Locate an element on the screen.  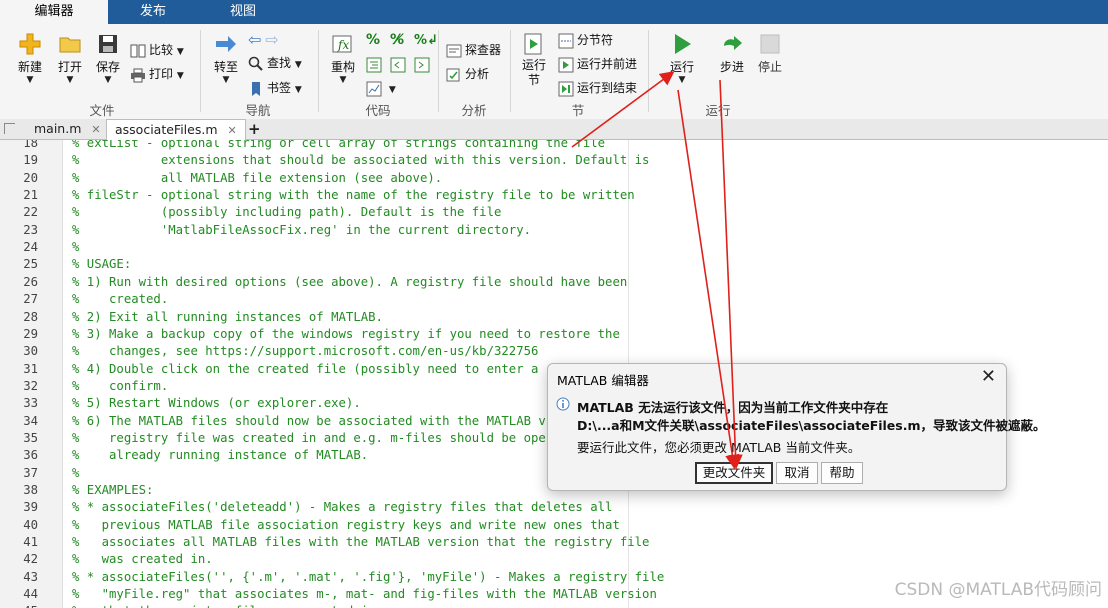
code-line: % created. is located at coordinates (120, 299).